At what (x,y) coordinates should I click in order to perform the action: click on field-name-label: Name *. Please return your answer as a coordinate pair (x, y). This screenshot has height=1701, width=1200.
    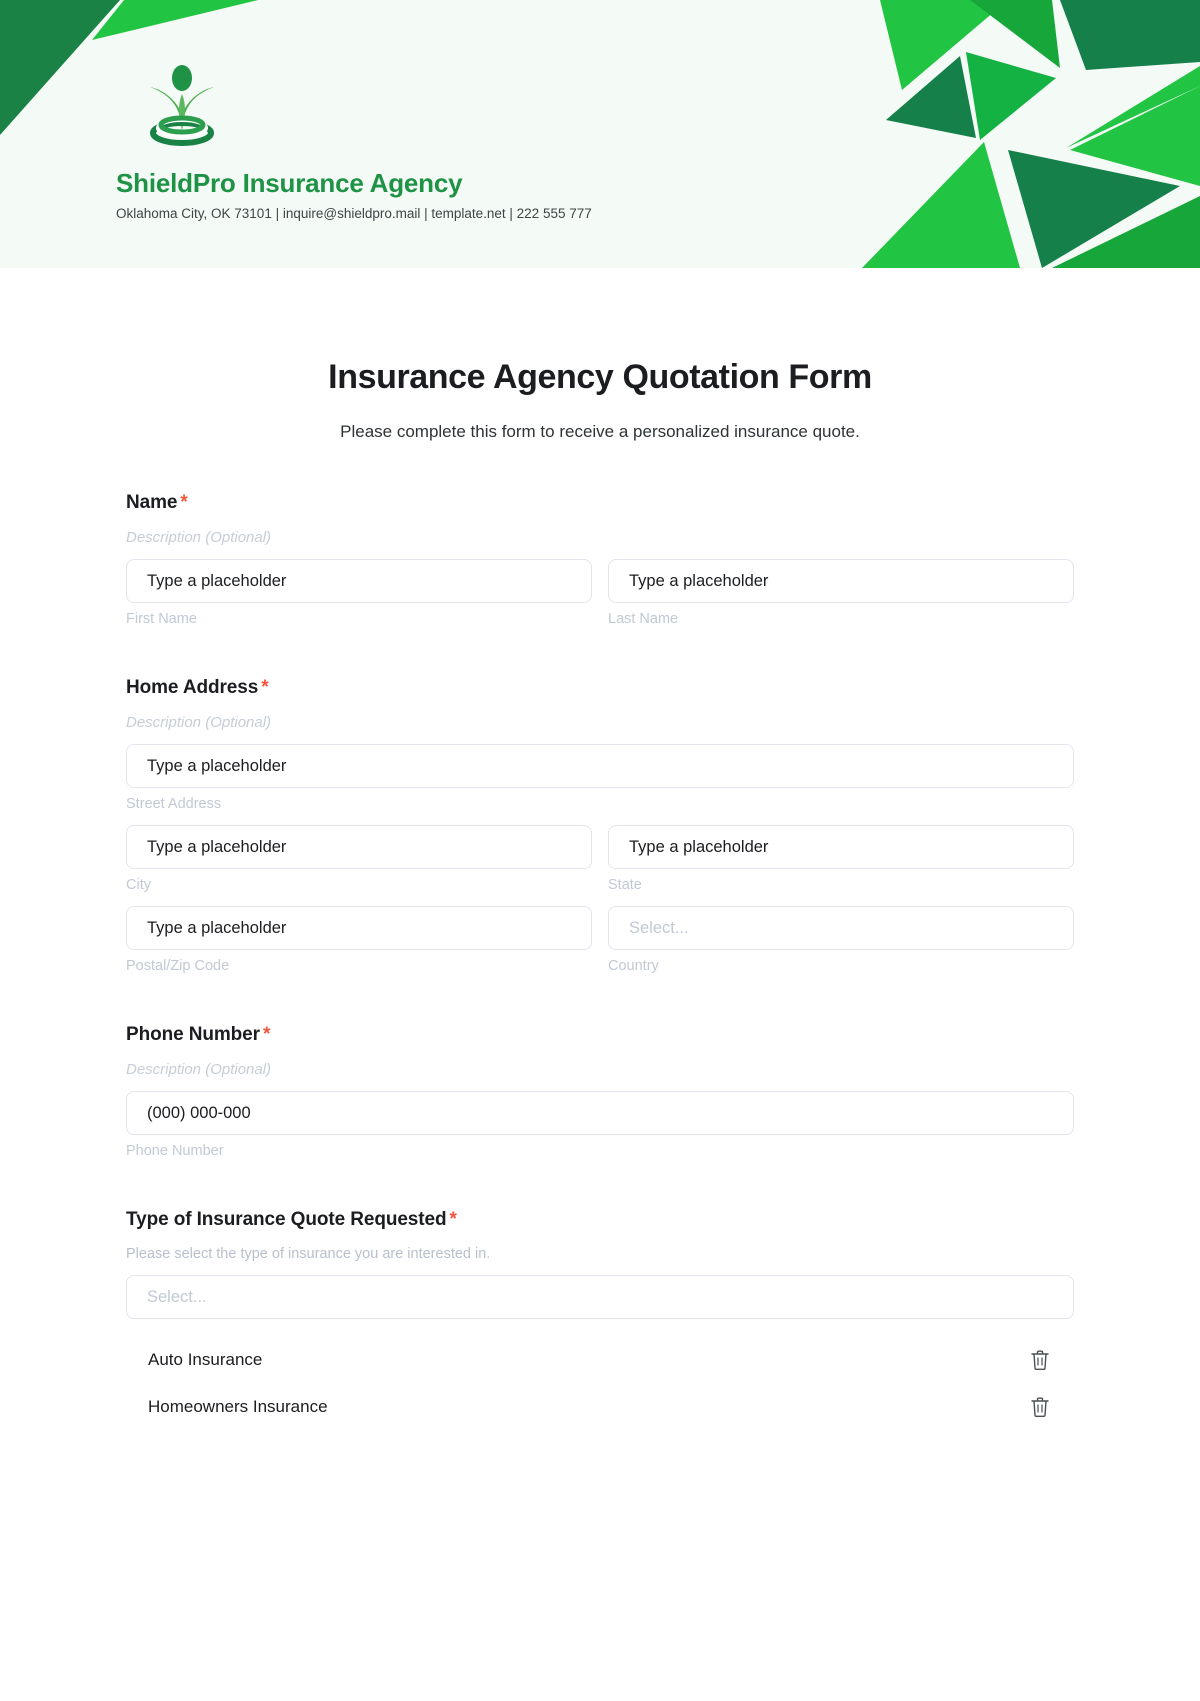
    Looking at the image, I should click on (600, 503).